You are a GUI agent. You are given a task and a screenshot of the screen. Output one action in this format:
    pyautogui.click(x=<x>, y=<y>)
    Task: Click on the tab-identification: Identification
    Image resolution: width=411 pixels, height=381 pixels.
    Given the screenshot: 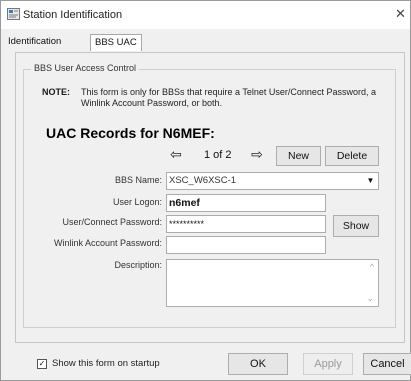 What is the action you would take?
    pyautogui.click(x=34, y=42)
    